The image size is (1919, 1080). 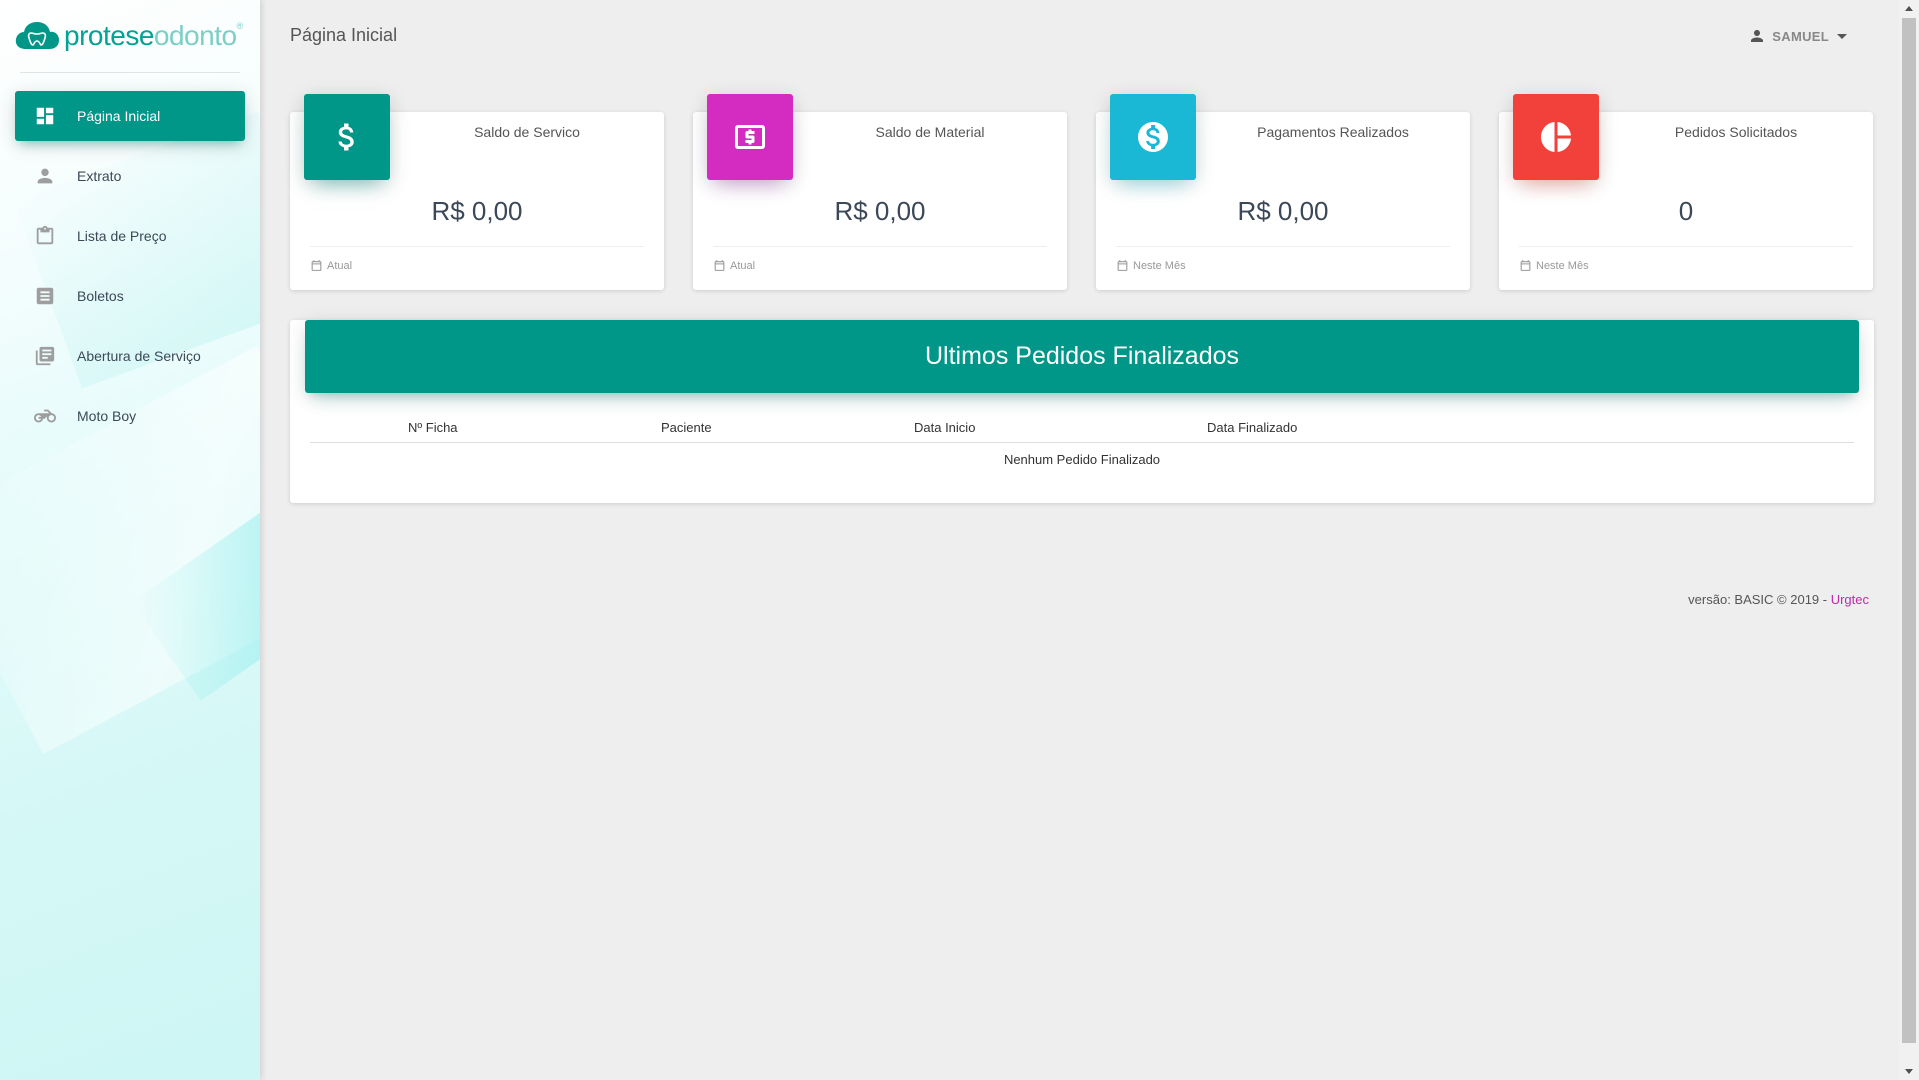 What do you see at coordinates (45, 416) in the screenshot?
I see `motorcycle-icon` at bounding box center [45, 416].